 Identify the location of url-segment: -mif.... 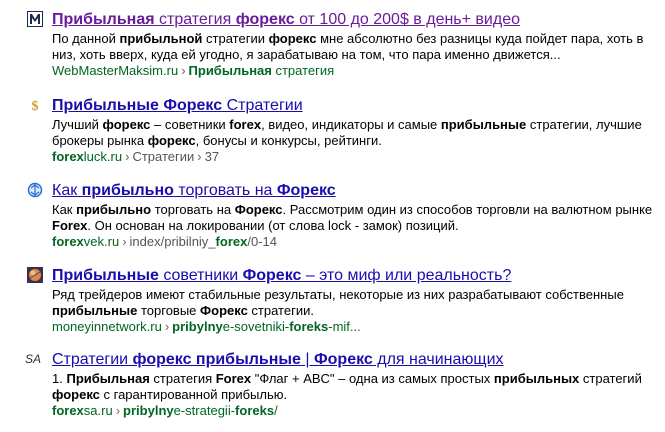
(344, 326).